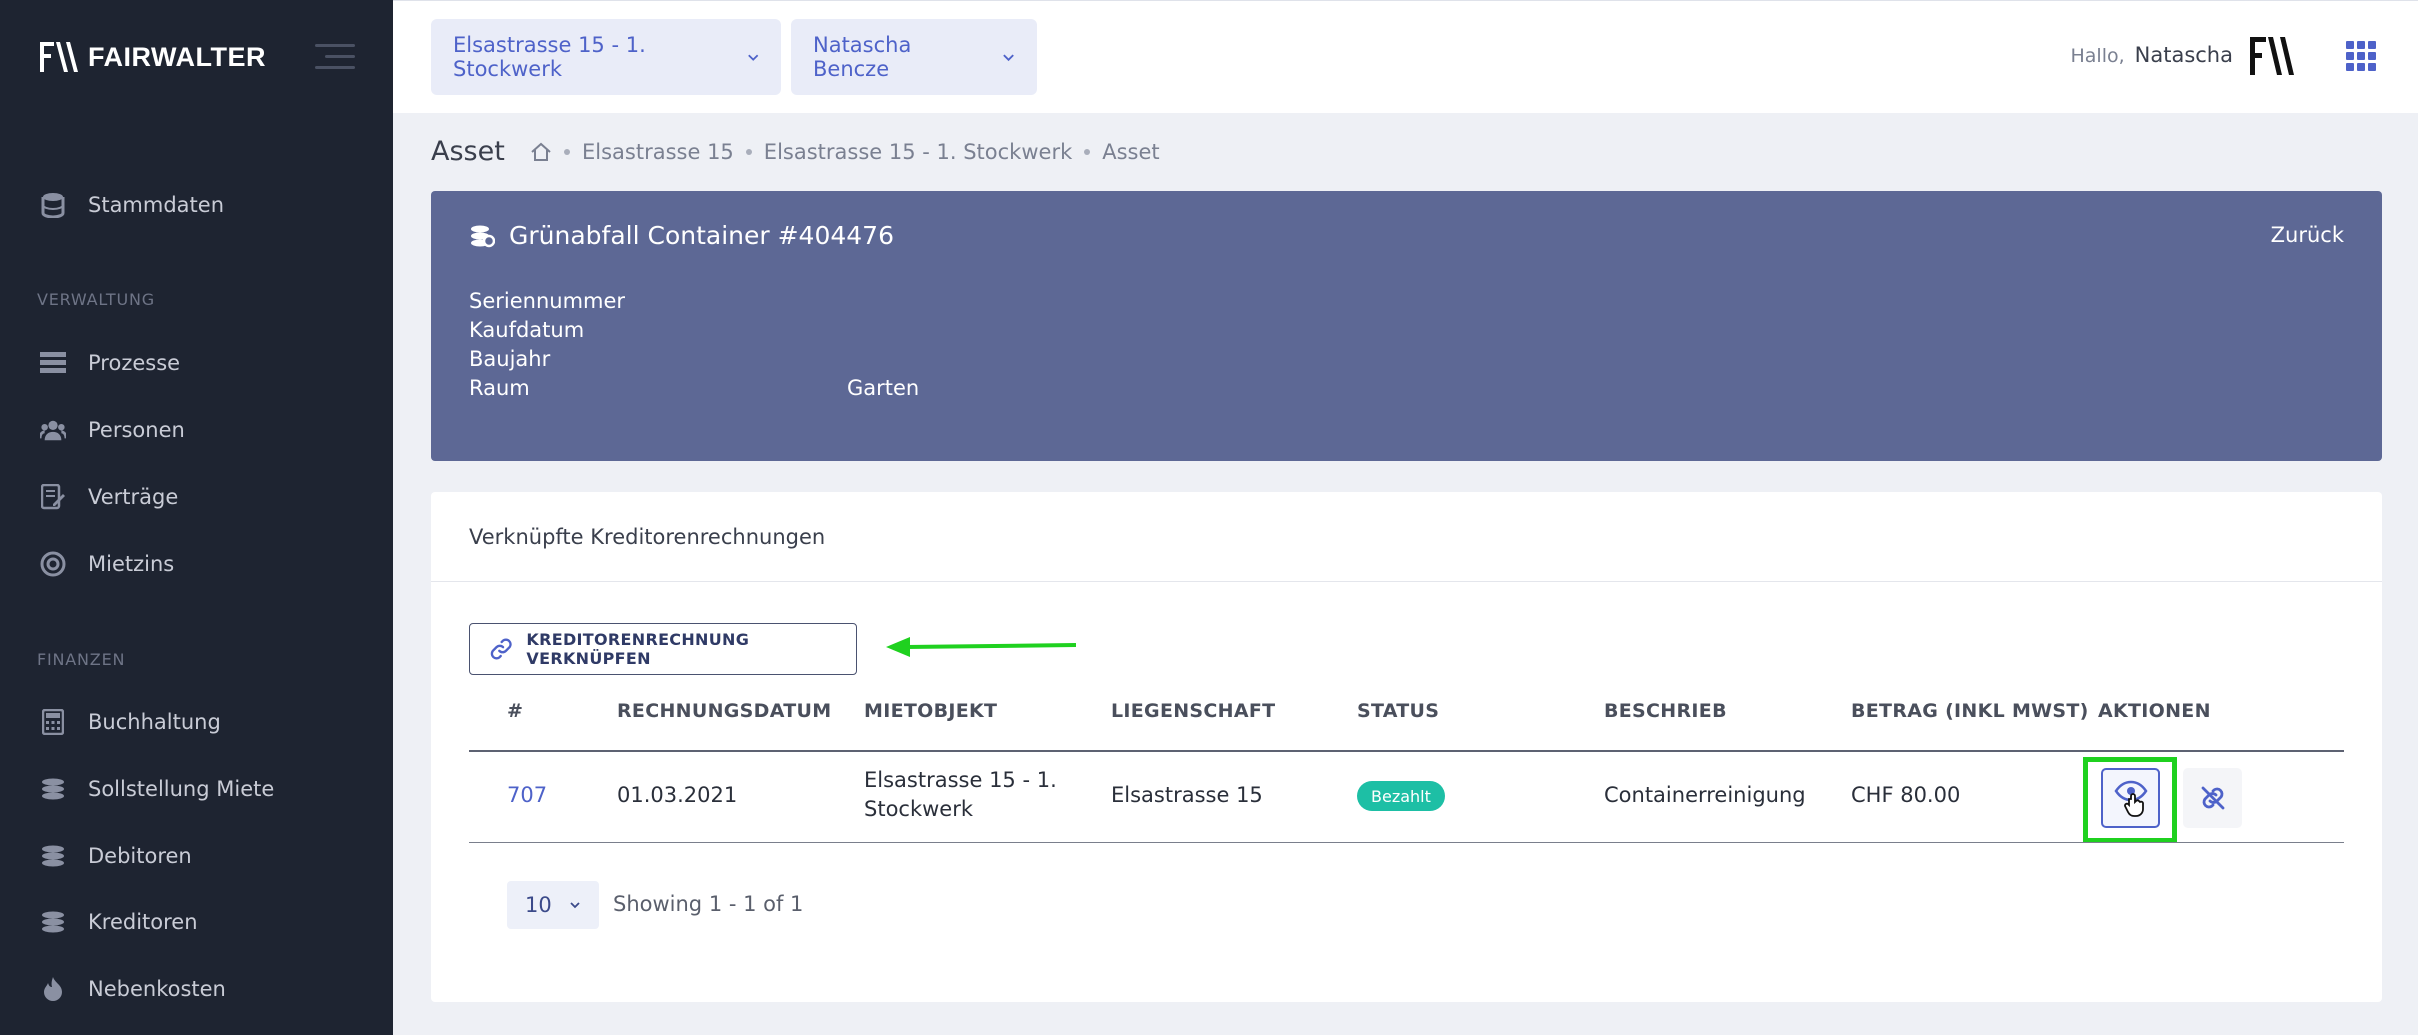 This screenshot has width=2418, height=1035. I want to click on sidebar-item-debitoren: Debitoren, so click(116, 856).